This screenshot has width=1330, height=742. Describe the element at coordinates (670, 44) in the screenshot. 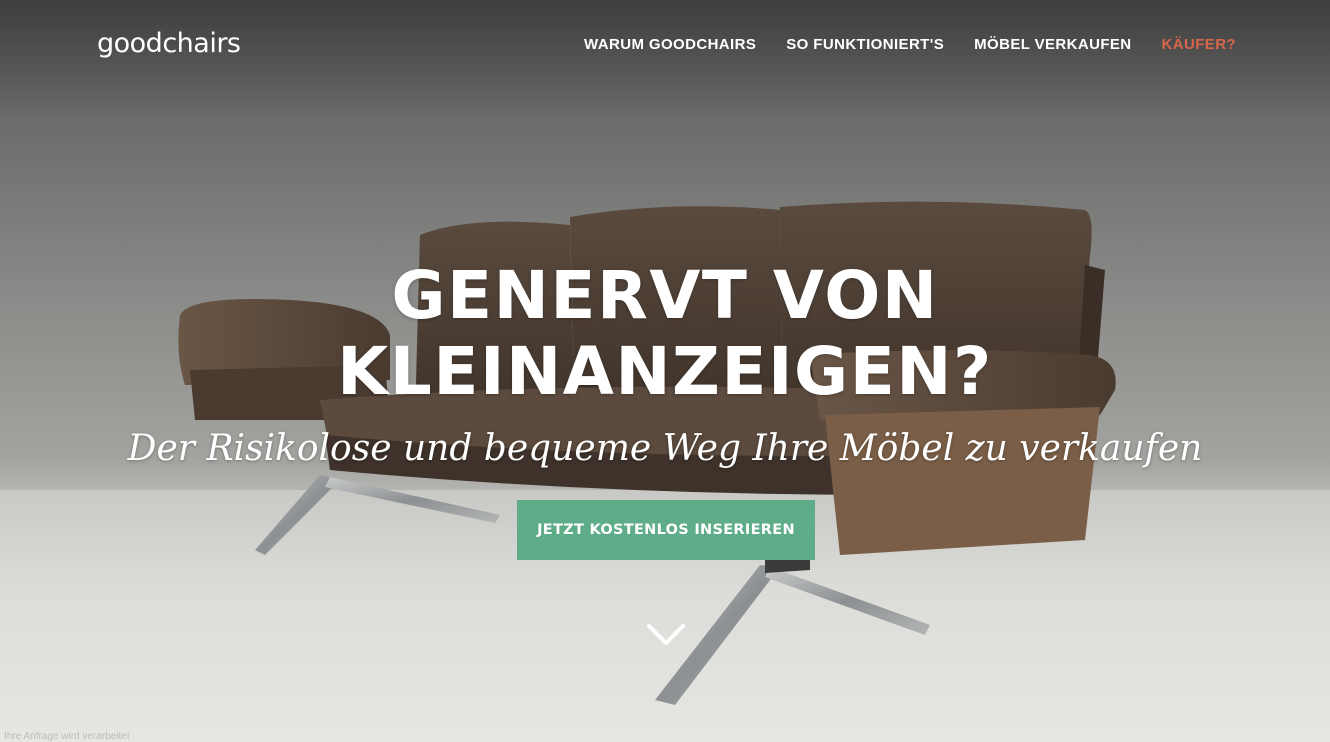

I see `nav-item-warum-goodchairs: WARUM GOODCHAIRS` at that location.